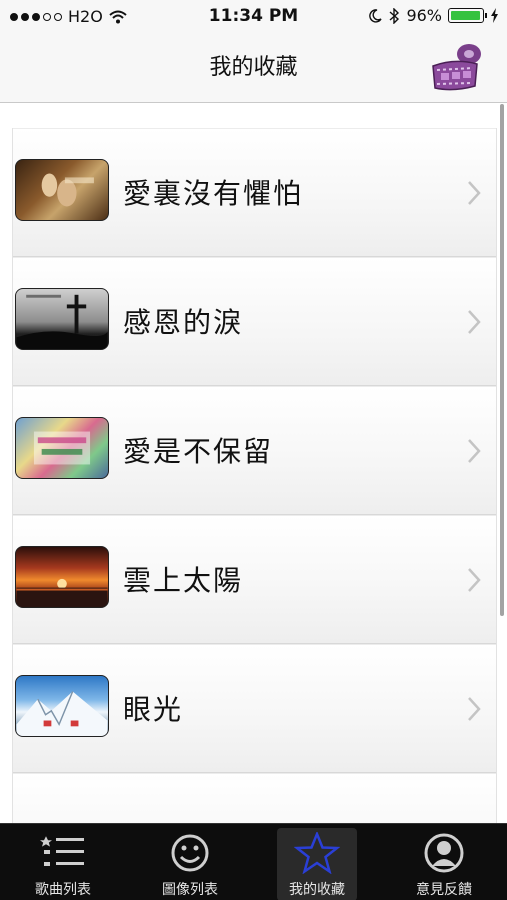  What do you see at coordinates (444, 890) in the screenshot?
I see `tab-label: 意見反饋` at bounding box center [444, 890].